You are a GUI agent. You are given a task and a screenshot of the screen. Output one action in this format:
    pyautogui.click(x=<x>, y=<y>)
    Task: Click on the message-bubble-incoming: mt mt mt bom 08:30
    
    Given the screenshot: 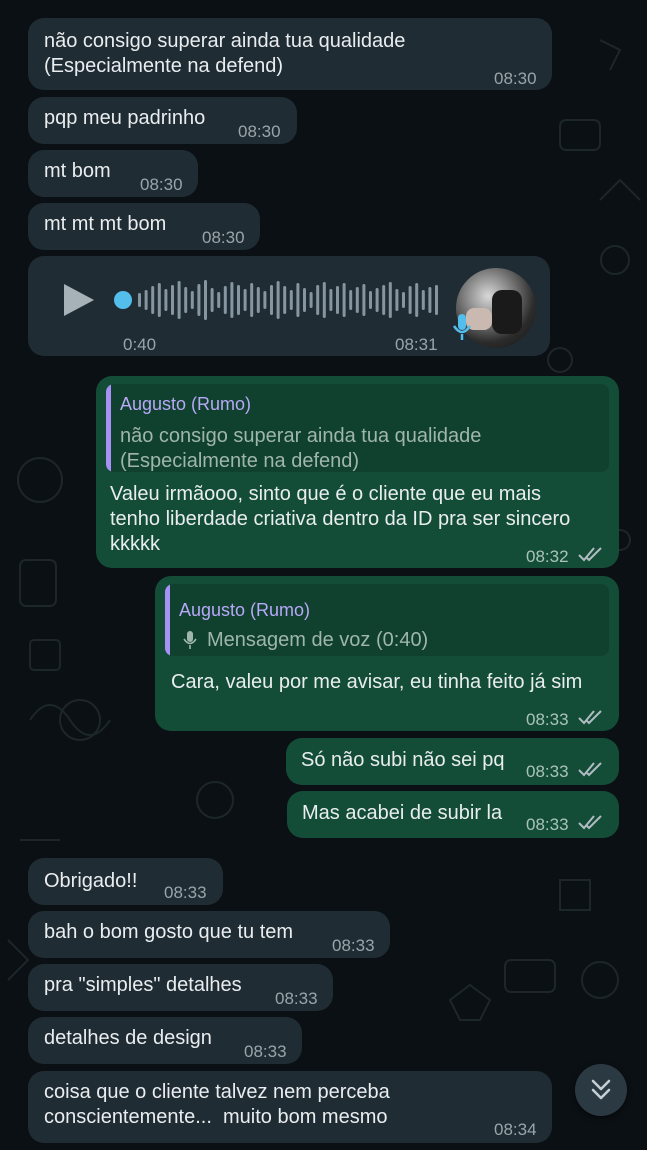 What is the action you would take?
    pyautogui.click(x=144, y=226)
    